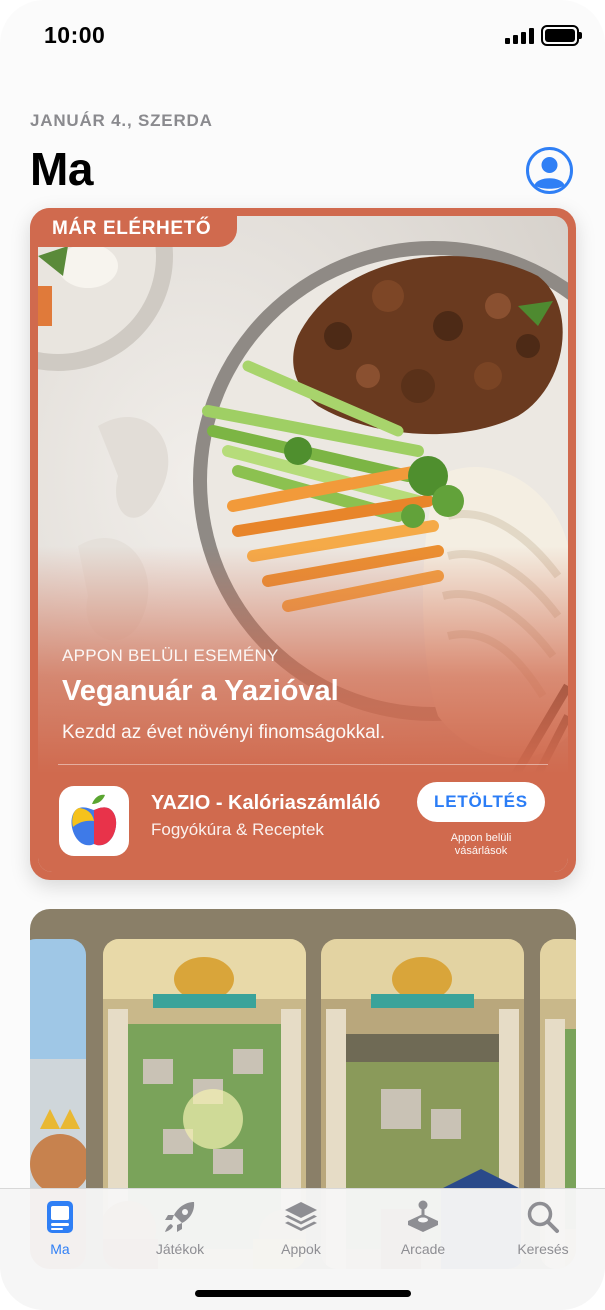 The width and height of the screenshot is (605, 1310). What do you see at coordinates (61, 169) in the screenshot?
I see `page-title: Ma` at bounding box center [61, 169].